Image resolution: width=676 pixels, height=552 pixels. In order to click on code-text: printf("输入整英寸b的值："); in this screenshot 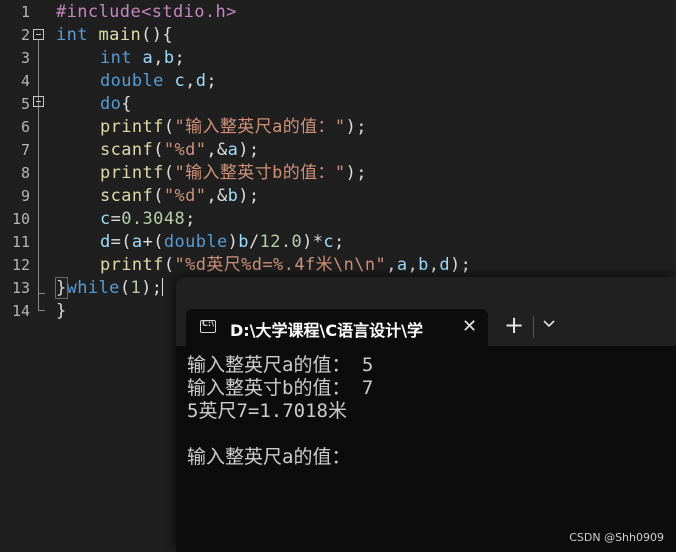, I will do `click(233, 173)`.